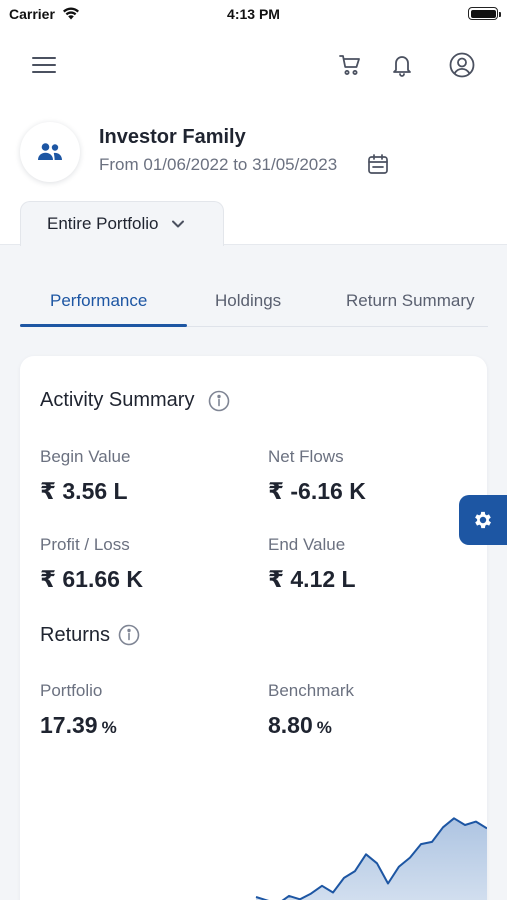 This screenshot has width=507, height=900. I want to click on view-tabs: Performance Holdings Return Summary, so click(254, 304).